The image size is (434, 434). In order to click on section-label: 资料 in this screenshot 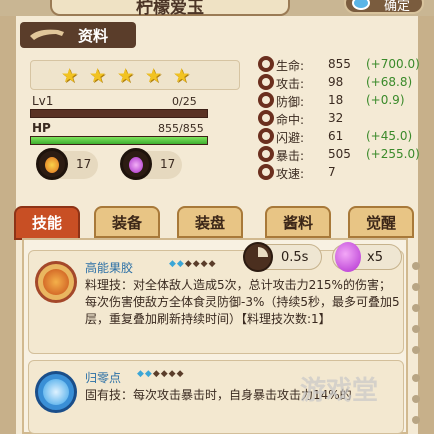, I will do `click(93, 36)`.